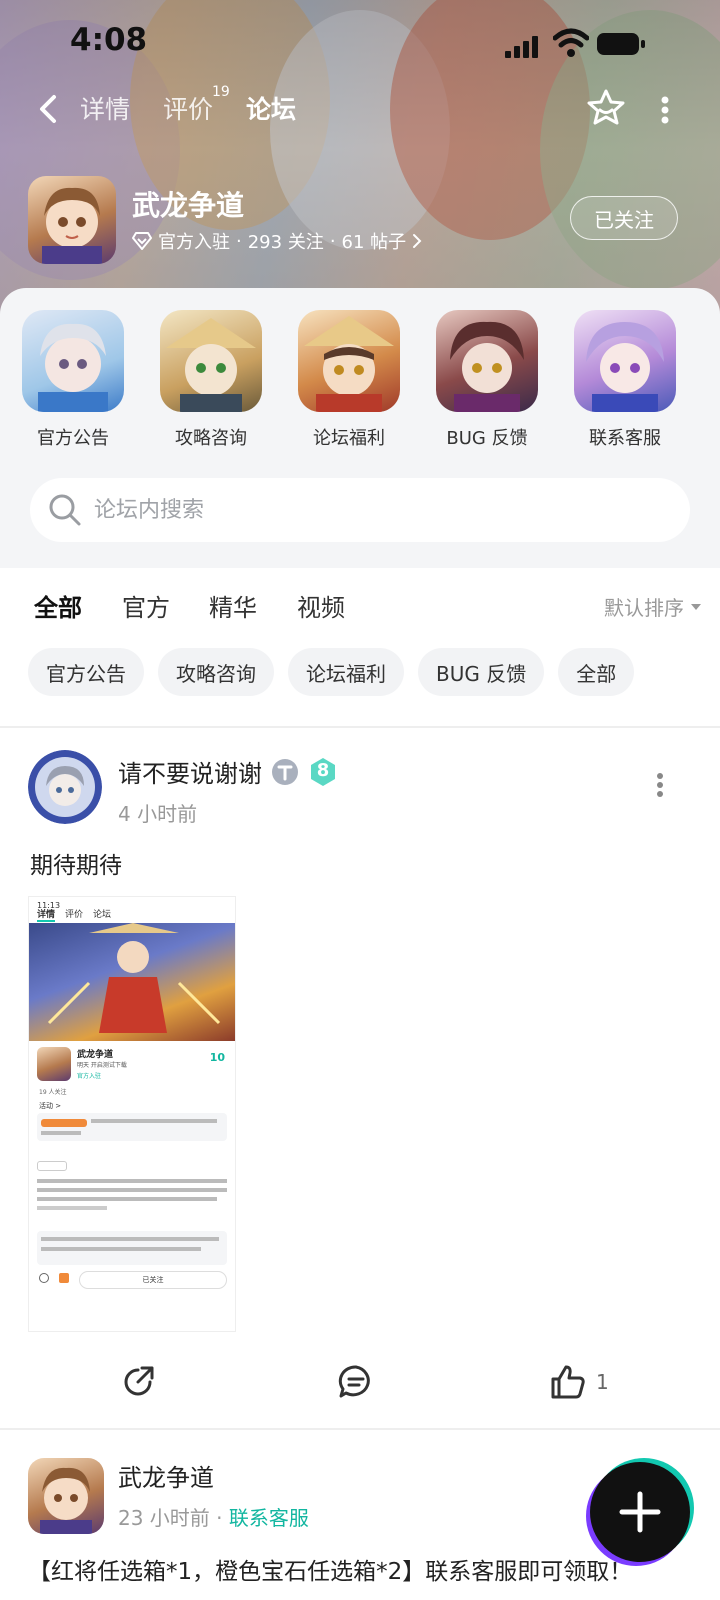 This screenshot has width=720, height=1600. What do you see at coordinates (74, 914) in the screenshot?
I see `screenshot-tabs: 详情 评价 论坛` at bounding box center [74, 914].